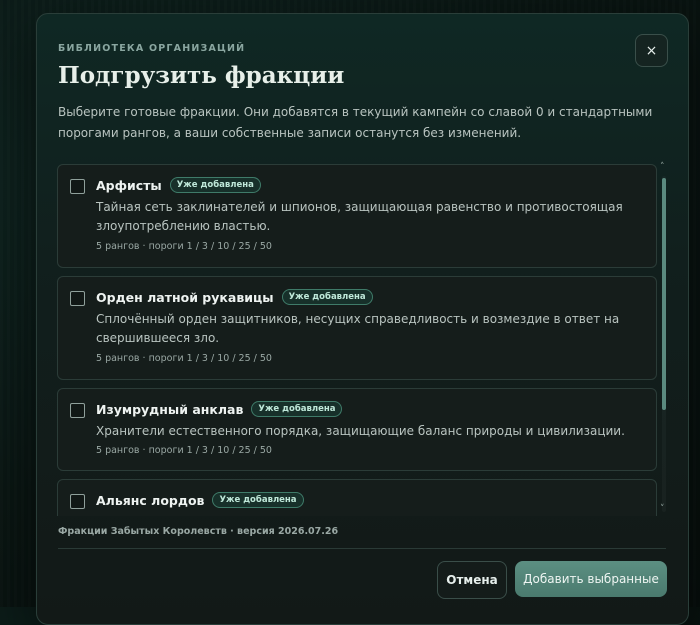  I want to click on dialog-title: Подгрузить фракции, so click(201, 75).